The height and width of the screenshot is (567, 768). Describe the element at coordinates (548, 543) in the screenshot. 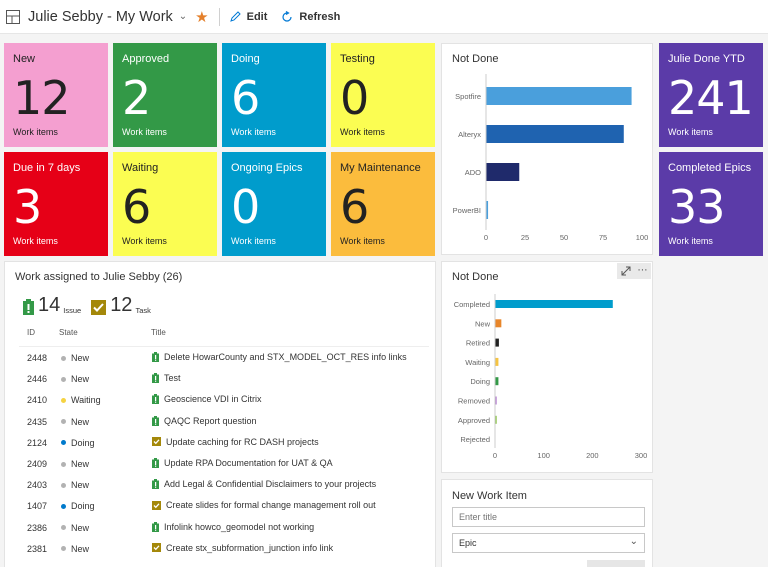

I see `work-item-type-select: Epic ⌄` at that location.